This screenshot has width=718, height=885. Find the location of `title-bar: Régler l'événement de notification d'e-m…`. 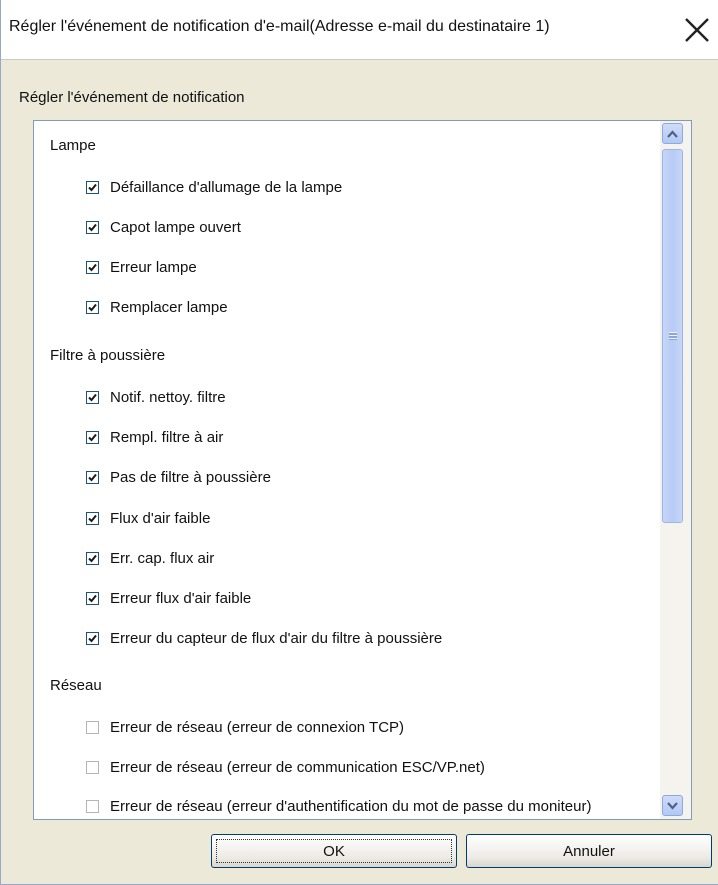

title-bar: Régler l'événement de notification d'e-m… is located at coordinates (359, 30).